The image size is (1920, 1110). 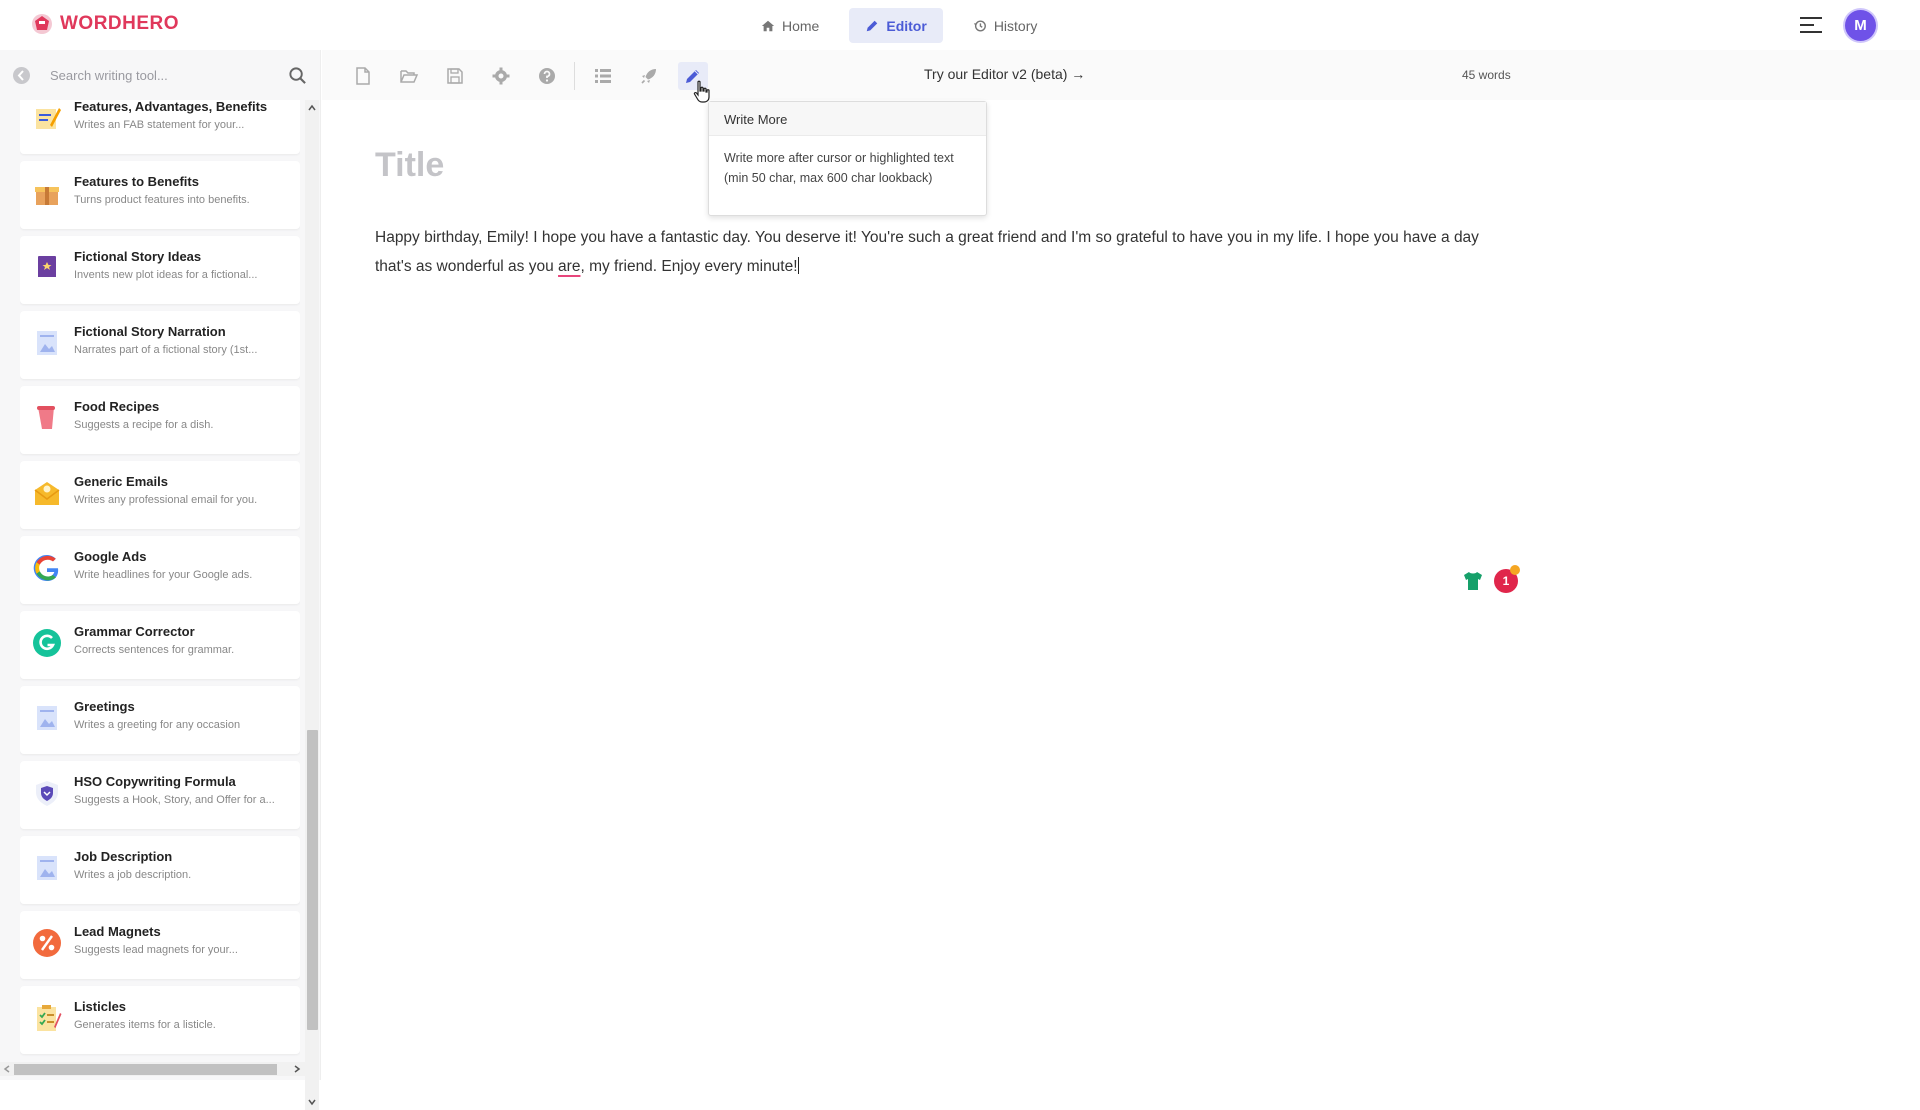 I want to click on tool-name: Greetings, so click(x=104, y=706).